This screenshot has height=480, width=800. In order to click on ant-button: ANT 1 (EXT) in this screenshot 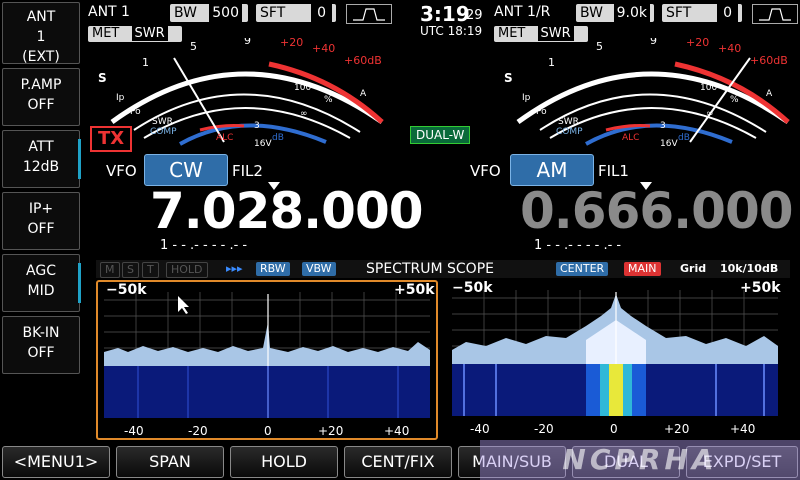, I will do `click(41, 33)`.